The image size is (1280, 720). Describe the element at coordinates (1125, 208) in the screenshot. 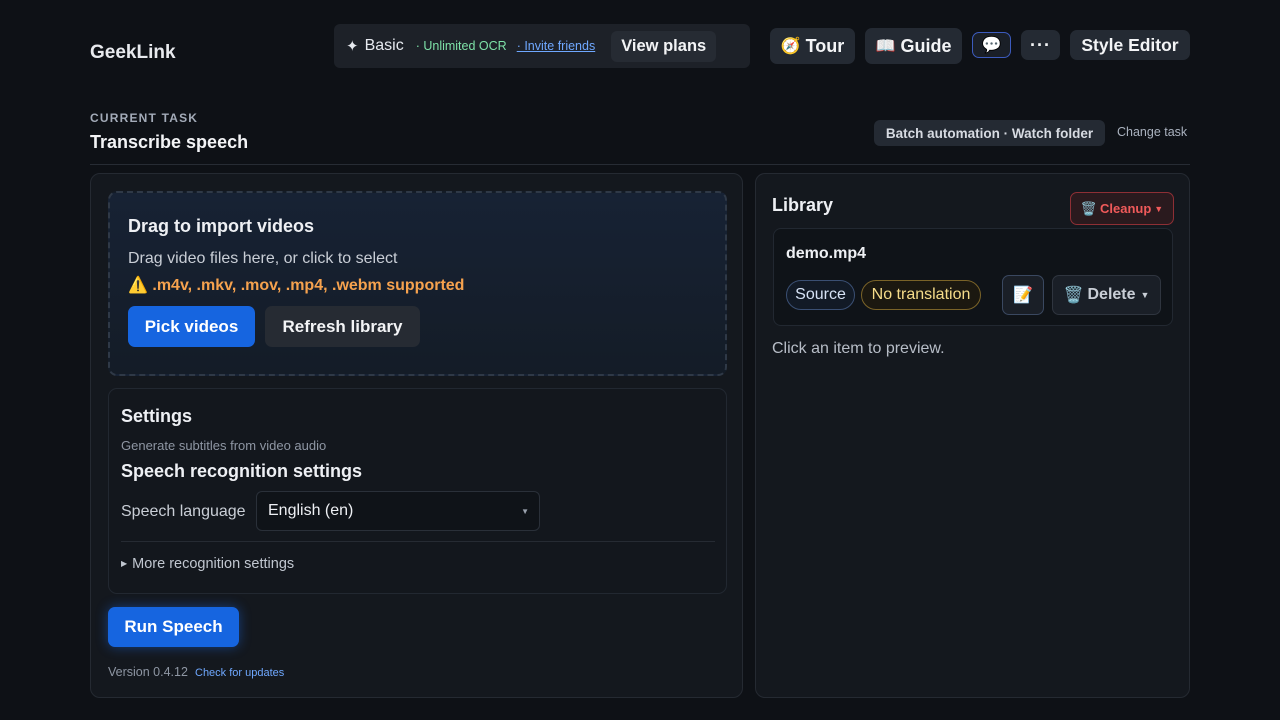

I see `cleanup-label: Cleanup` at that location.